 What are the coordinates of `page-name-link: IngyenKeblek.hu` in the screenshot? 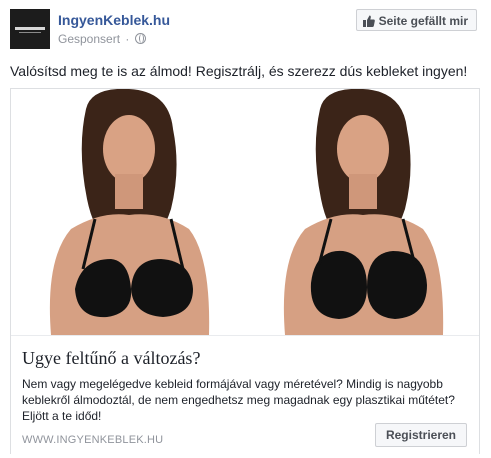 It's located at (114, 20).